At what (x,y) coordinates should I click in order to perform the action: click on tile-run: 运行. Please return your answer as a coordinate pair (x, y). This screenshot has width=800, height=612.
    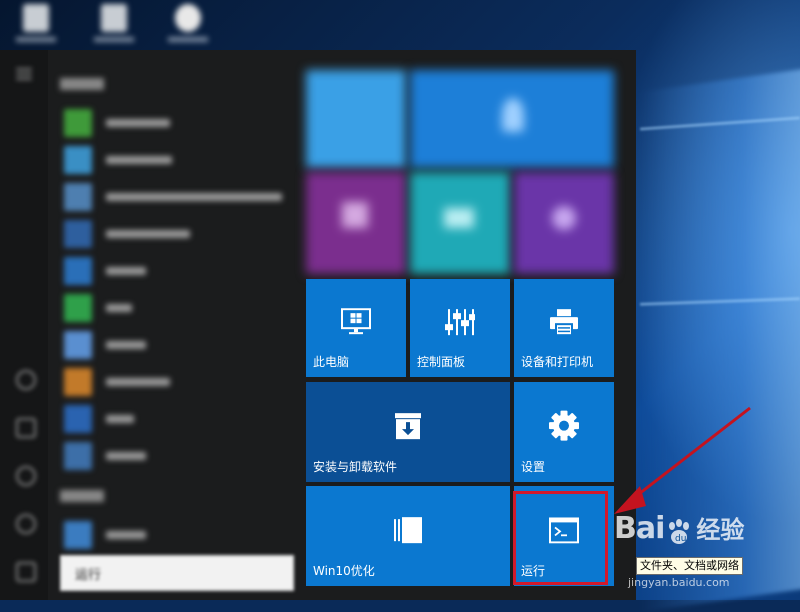
    Looking at the image, I should click on (564, 536).